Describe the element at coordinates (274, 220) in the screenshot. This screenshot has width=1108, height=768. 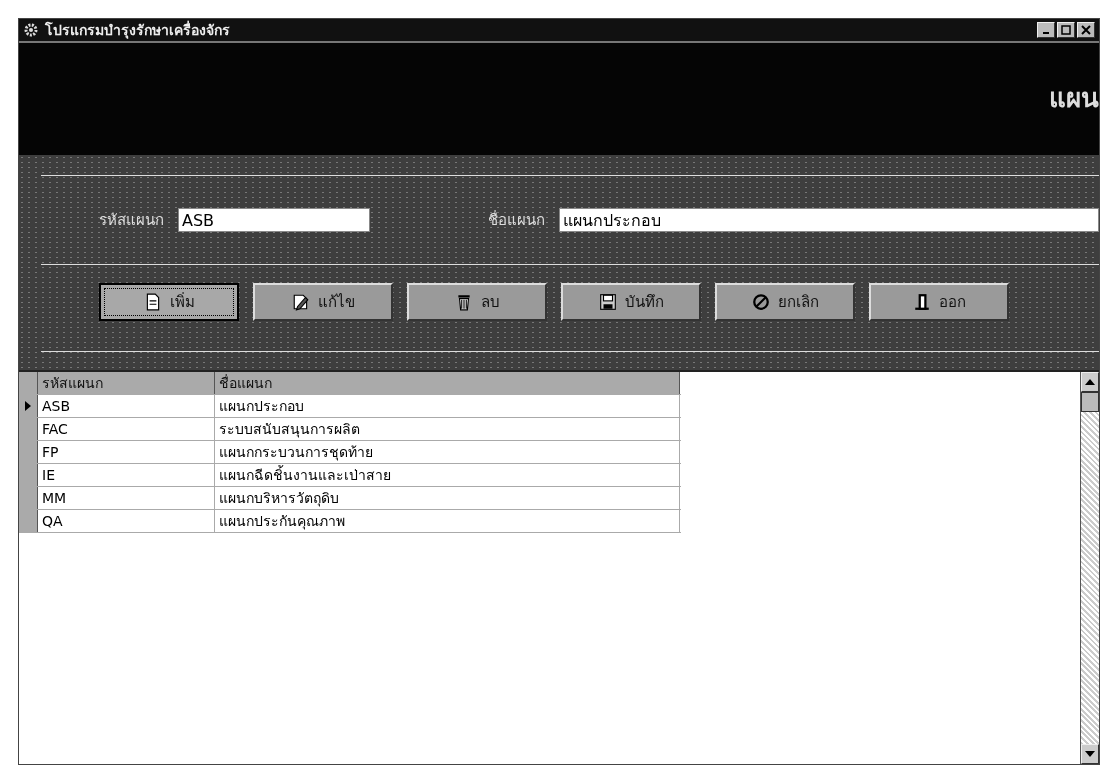
I see `input-field: ASB` at that location.